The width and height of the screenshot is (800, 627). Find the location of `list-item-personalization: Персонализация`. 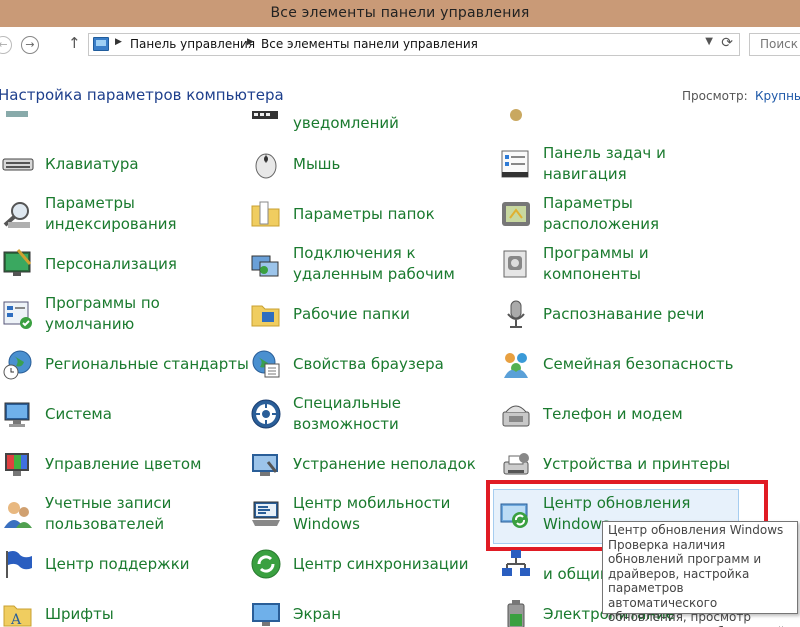

list-item-personalization: Персонализация is located at coordinates (122, 264).